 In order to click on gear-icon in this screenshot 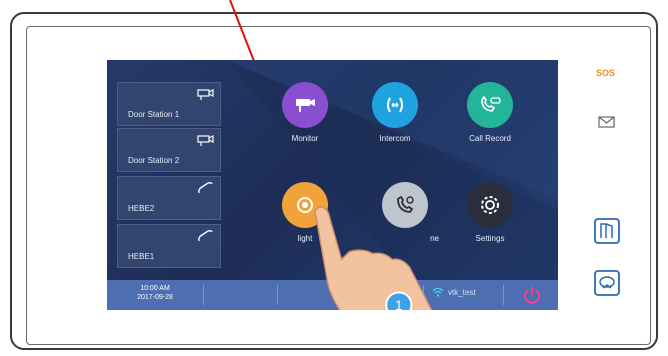, I will do `click(490, 205)`.